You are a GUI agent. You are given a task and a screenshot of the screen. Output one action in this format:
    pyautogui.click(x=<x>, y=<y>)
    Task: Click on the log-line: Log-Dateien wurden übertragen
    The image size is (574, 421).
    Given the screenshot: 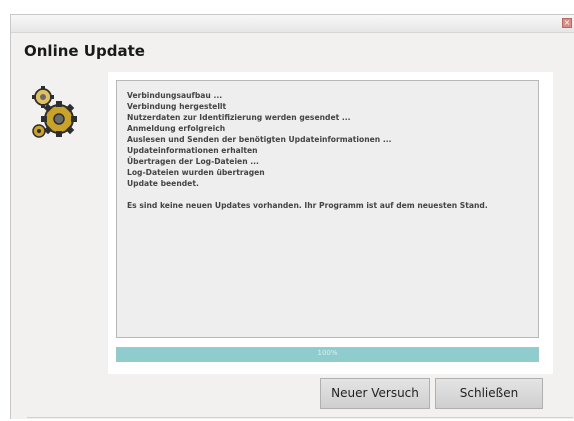 What is the action you would take?
    pyautogui.click(x=196, y=172)
    